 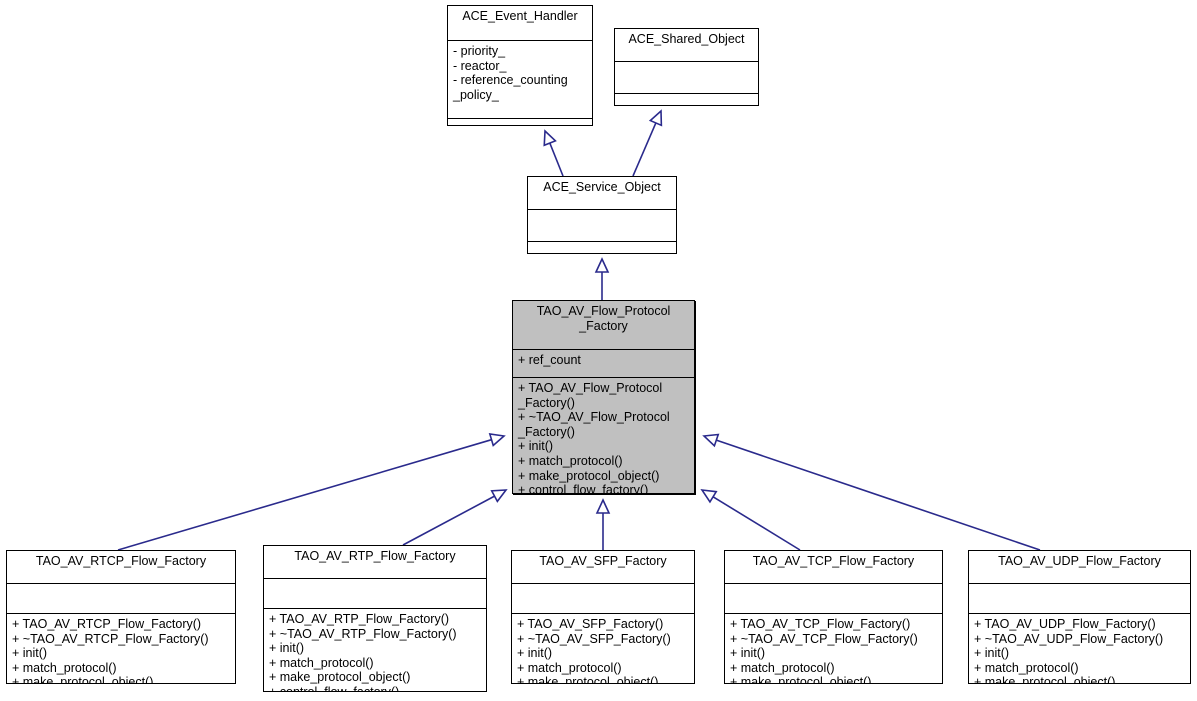 What do you see at coordinates (602, 193) in the screenshot?
I see `class-name-ace_service_object: ACE_Service_Object` at bounding box center [602, 193].